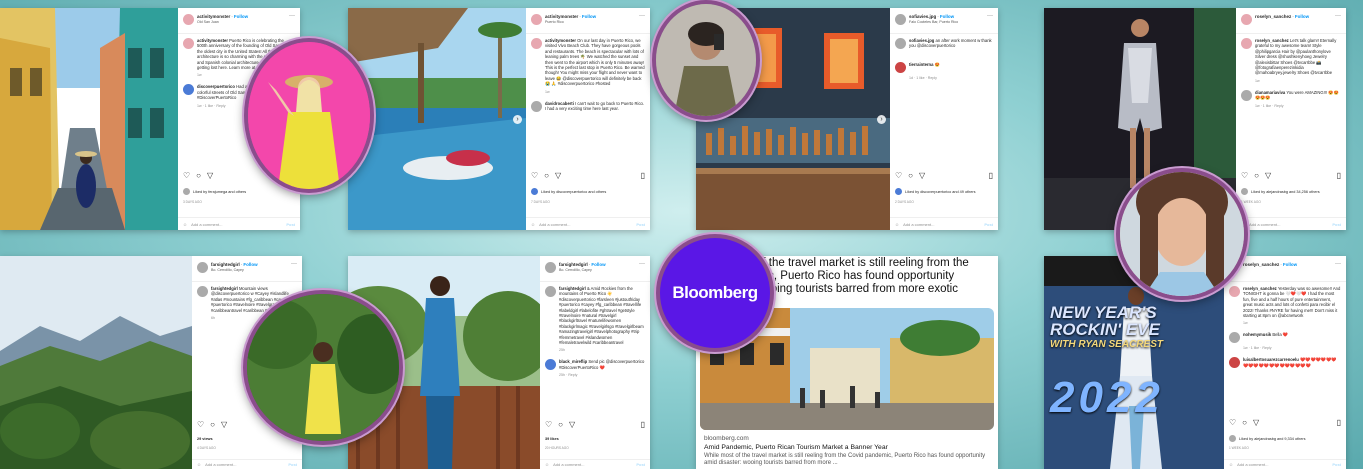  What do you see at coordinates (1270, 92) in the screenshot?
I see `comment-username: dianamariaviva` at bounding box center [1270, 92].